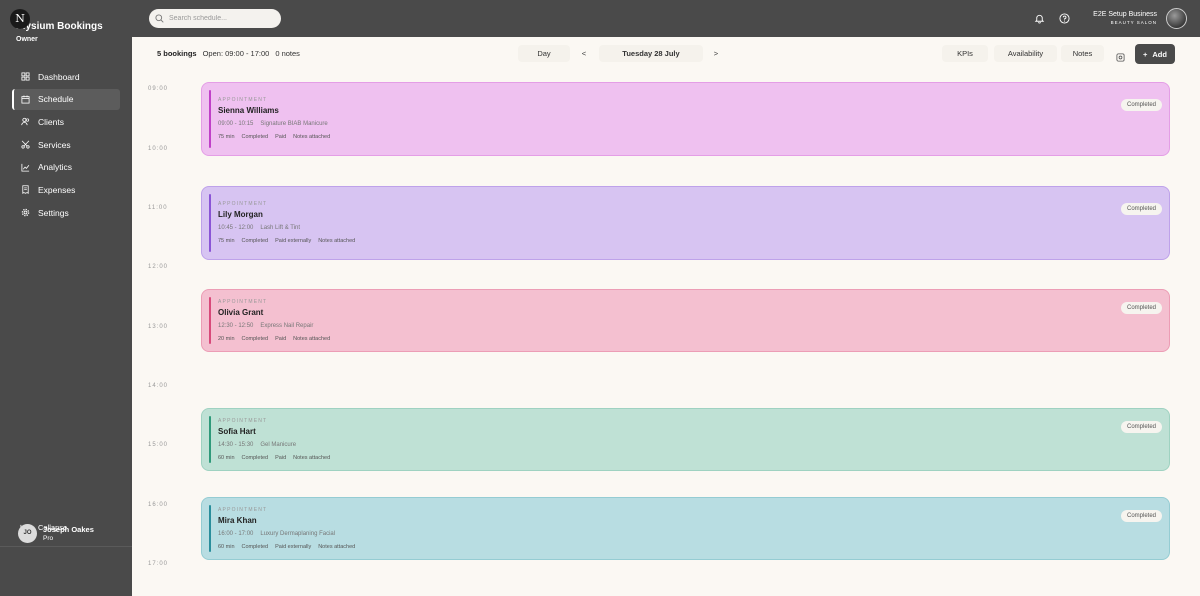 This screenshot has width=1200, height=596. What do you see at coordinates (274, 339) in the screenshot?
I see `appointment-meta: 20 min Completed Paid Notes attached` at bounding box center [274, 339].